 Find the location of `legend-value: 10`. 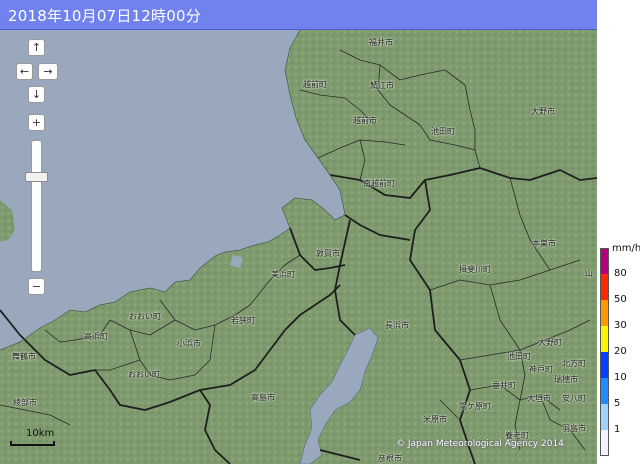

legend-value: 10 is located at coordinates (620, 377).